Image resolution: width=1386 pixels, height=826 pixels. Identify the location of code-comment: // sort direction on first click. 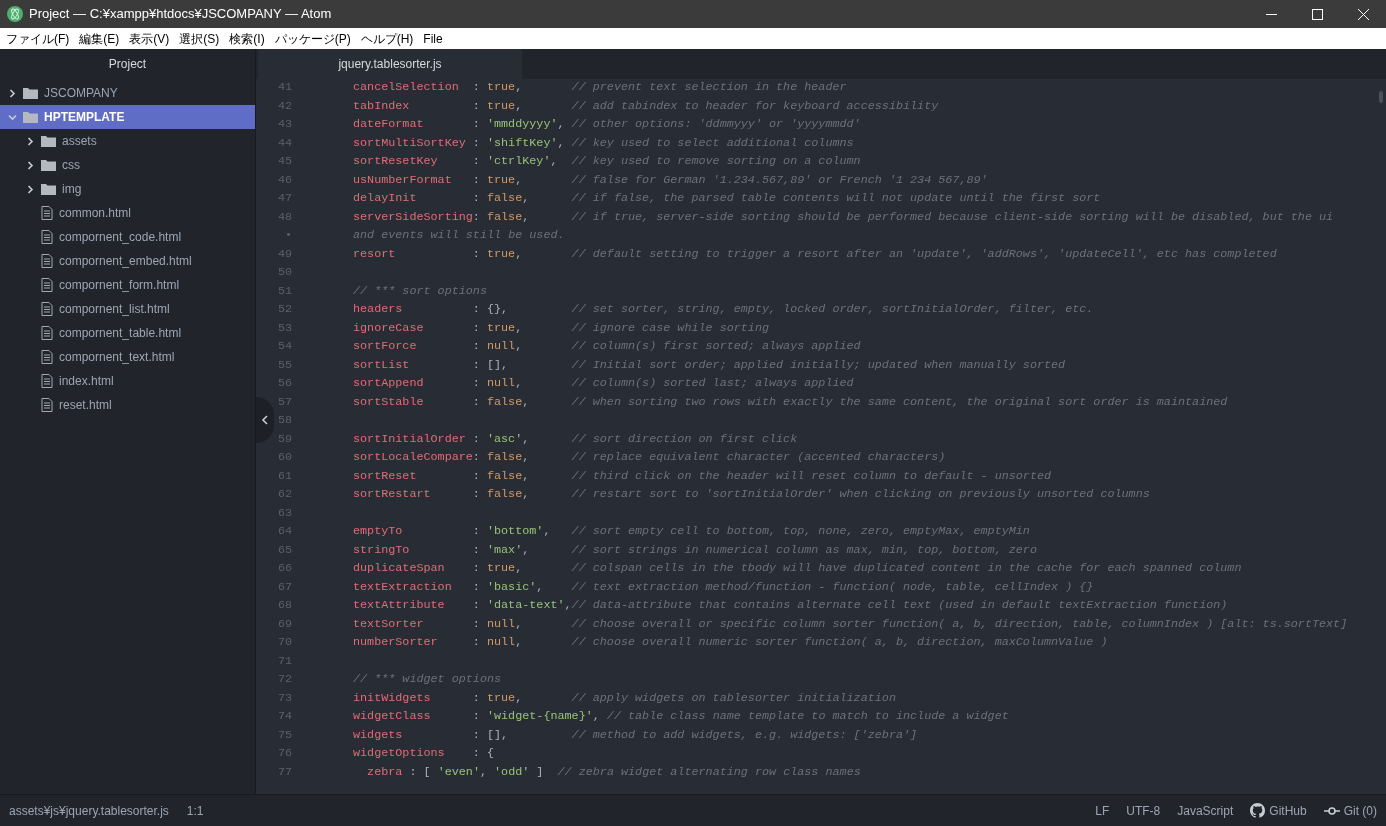
(684, 438).